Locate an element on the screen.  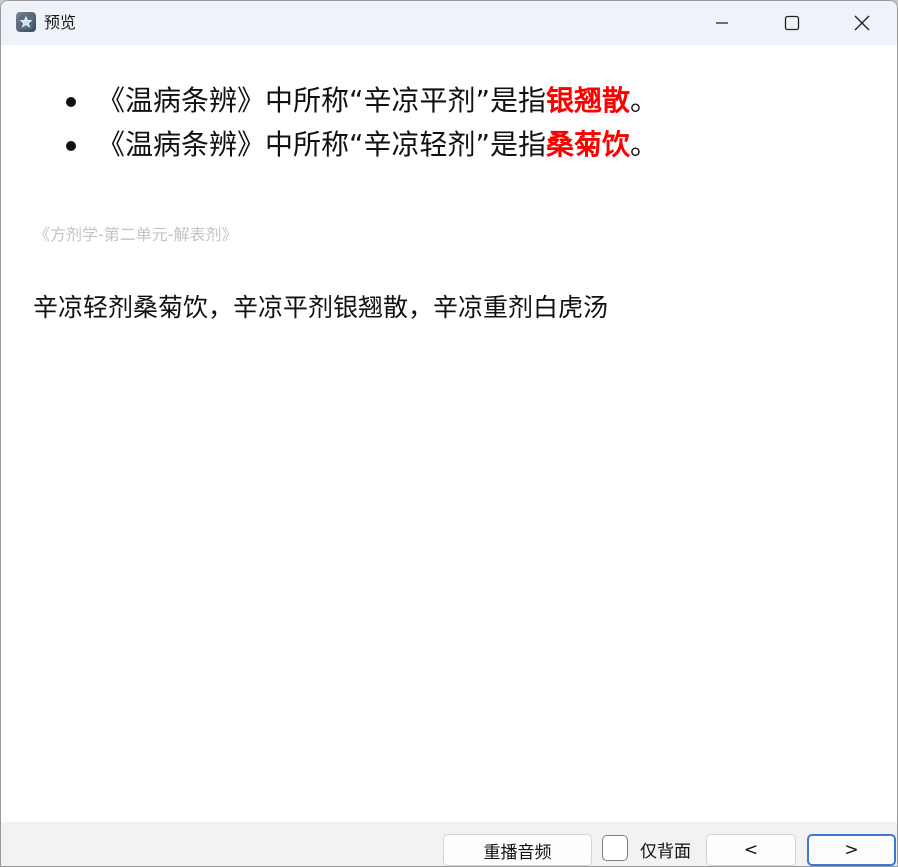
close-button is located at coordinates (862, 23).